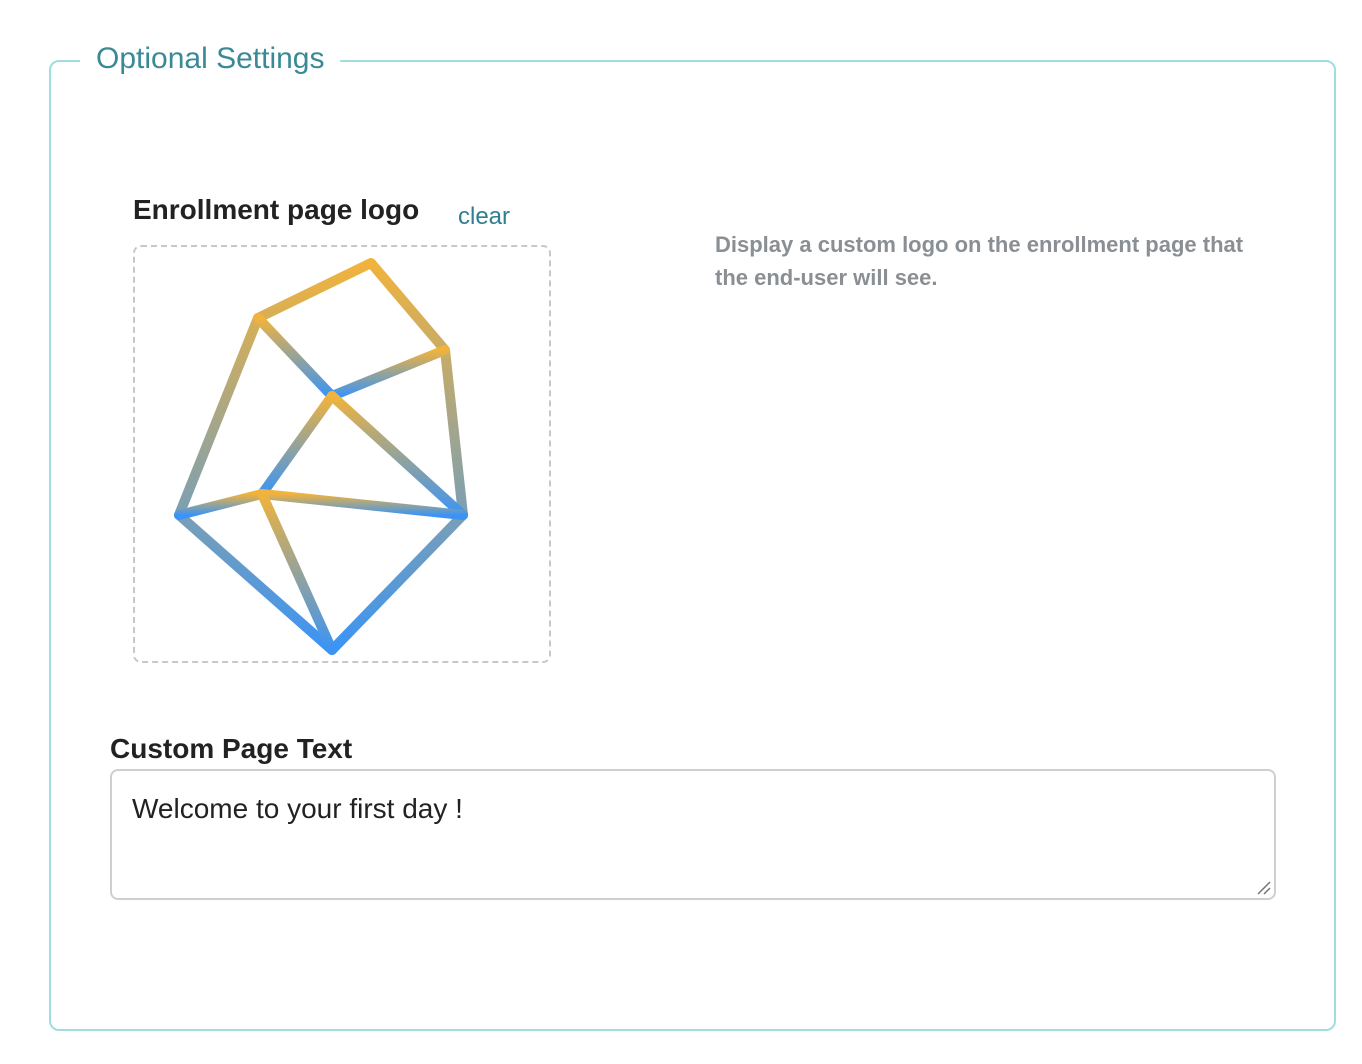 The width and height of the screenshot is (1362, 1064). I want to click on geometric-polygon-logo-icon, so click(321, 456).